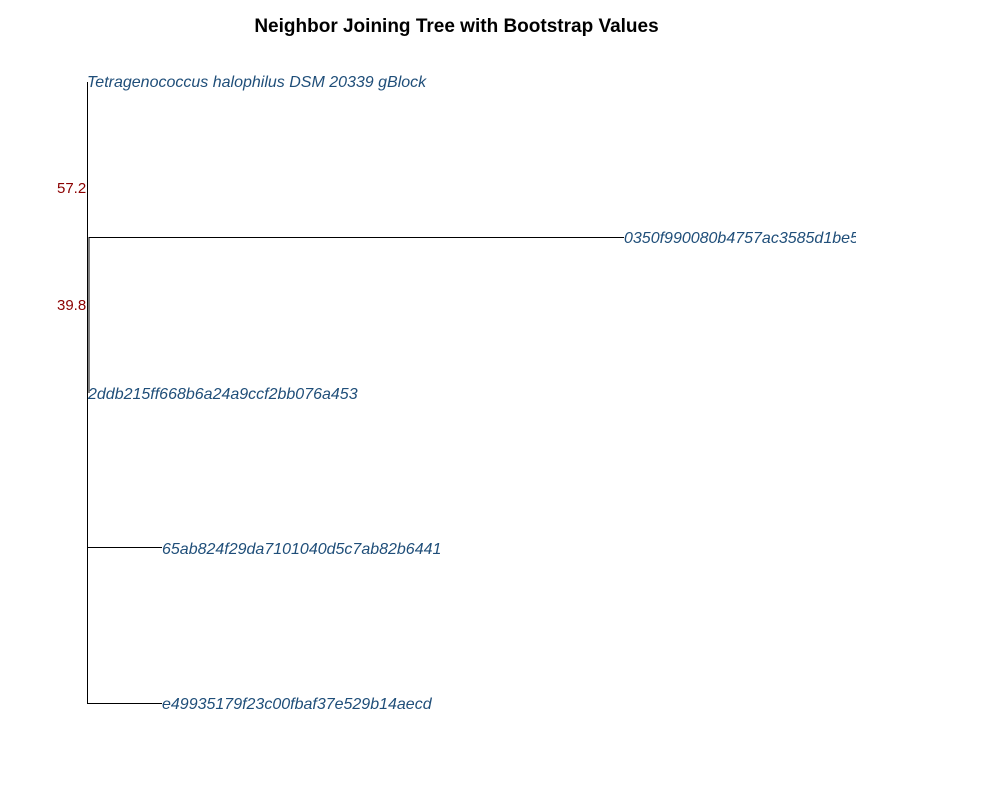 This screenshot has height=800, width=1000. What do you see at coordinates (301, 549) in the screenshot?
I see `tip-label: 65ab824f29da7101040d5c7ab82b6441` at bounding box center [301, 549].